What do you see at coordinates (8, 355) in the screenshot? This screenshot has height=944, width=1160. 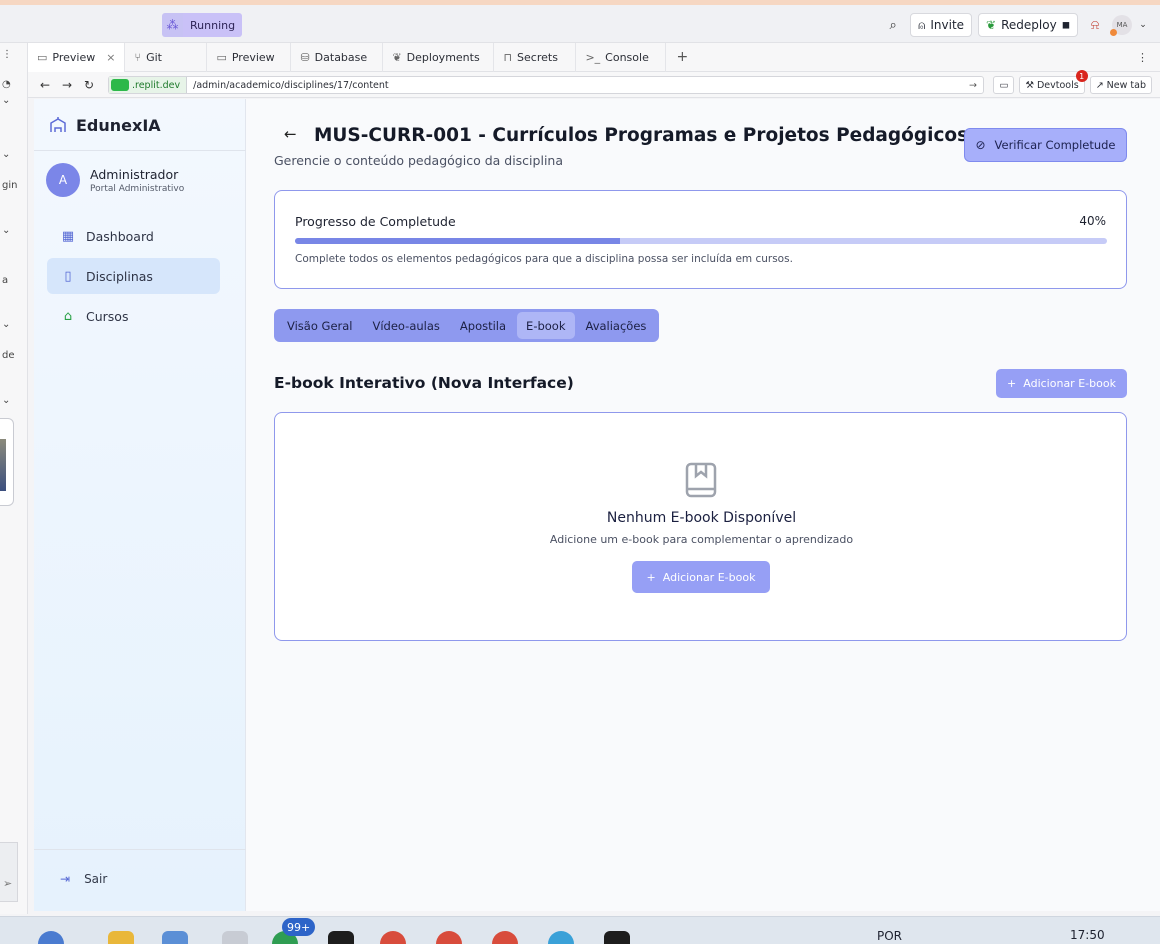 I see `panel-text-3: de` at bounding box center [8, 355].